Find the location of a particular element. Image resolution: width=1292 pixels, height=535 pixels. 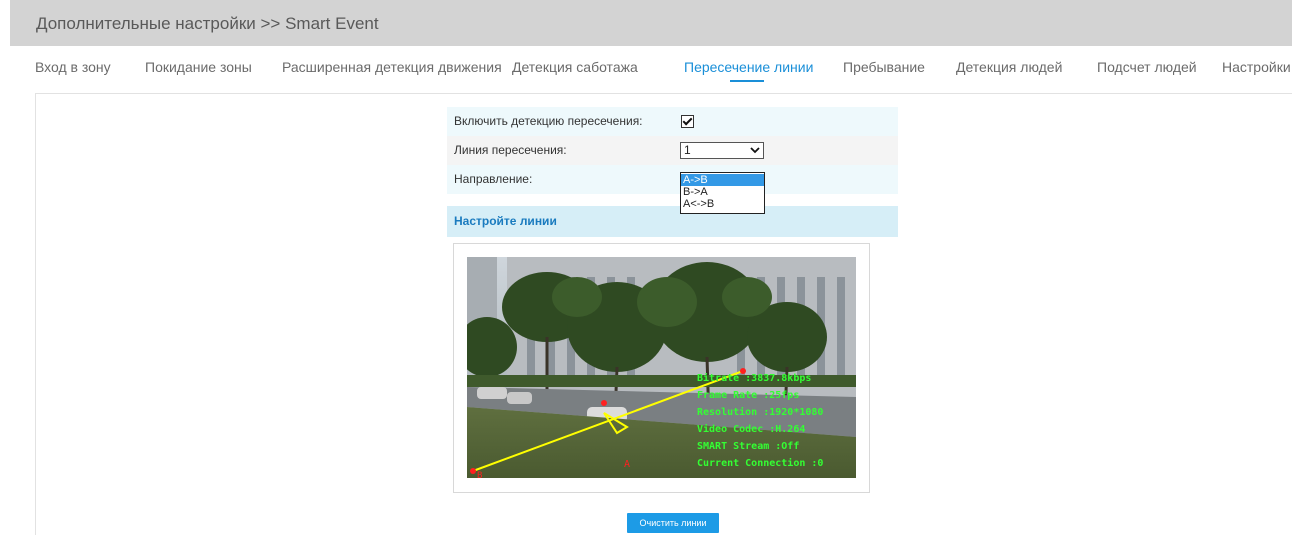

chevron-down-icon is located at coordinates (755, 150).